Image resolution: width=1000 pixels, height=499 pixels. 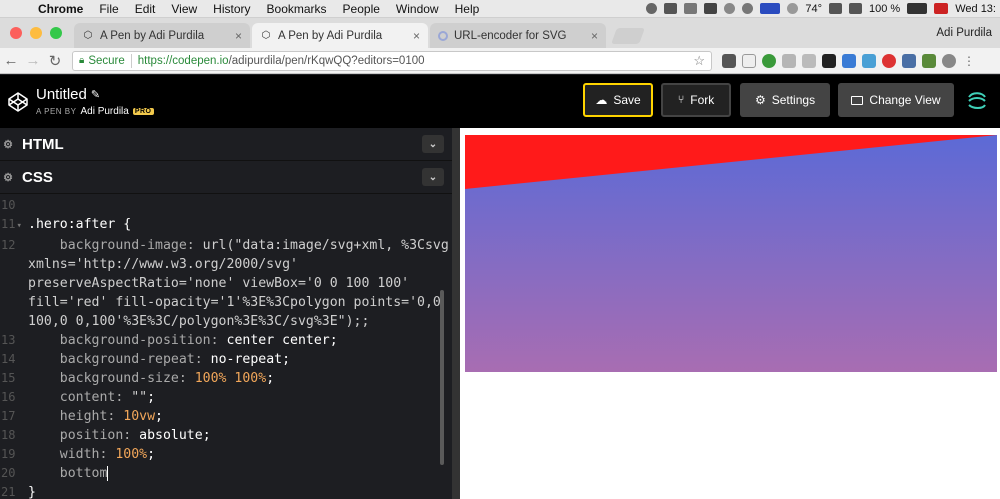 What do you see at coordinates (749, 60) in the screenshot?
I see `function-icon` at bounding box center [749, 60].